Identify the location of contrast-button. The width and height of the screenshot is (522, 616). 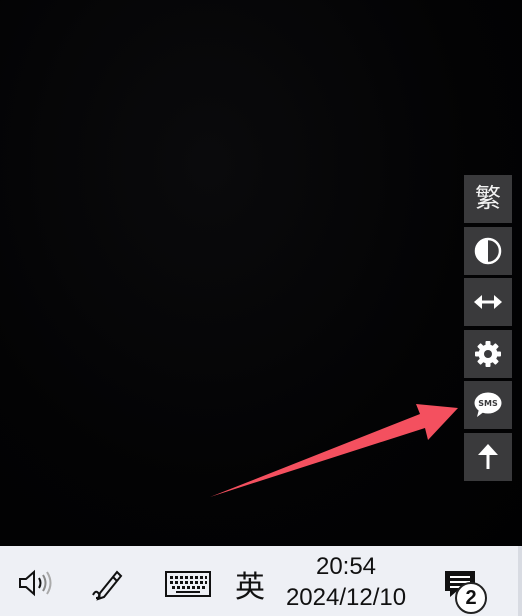
(488, 250).